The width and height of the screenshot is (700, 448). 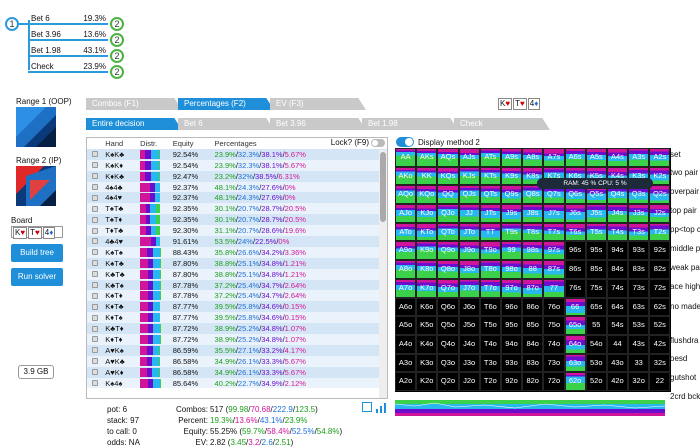 What do you see at coordinates (448, 213) in the screenshot?
I see `matrix-cell: QJo` at bounding box center [448, 213].